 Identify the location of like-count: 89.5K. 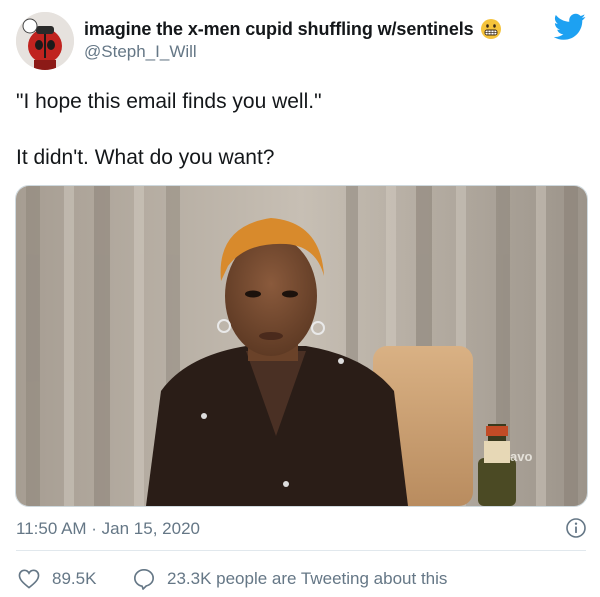
(74, 578).